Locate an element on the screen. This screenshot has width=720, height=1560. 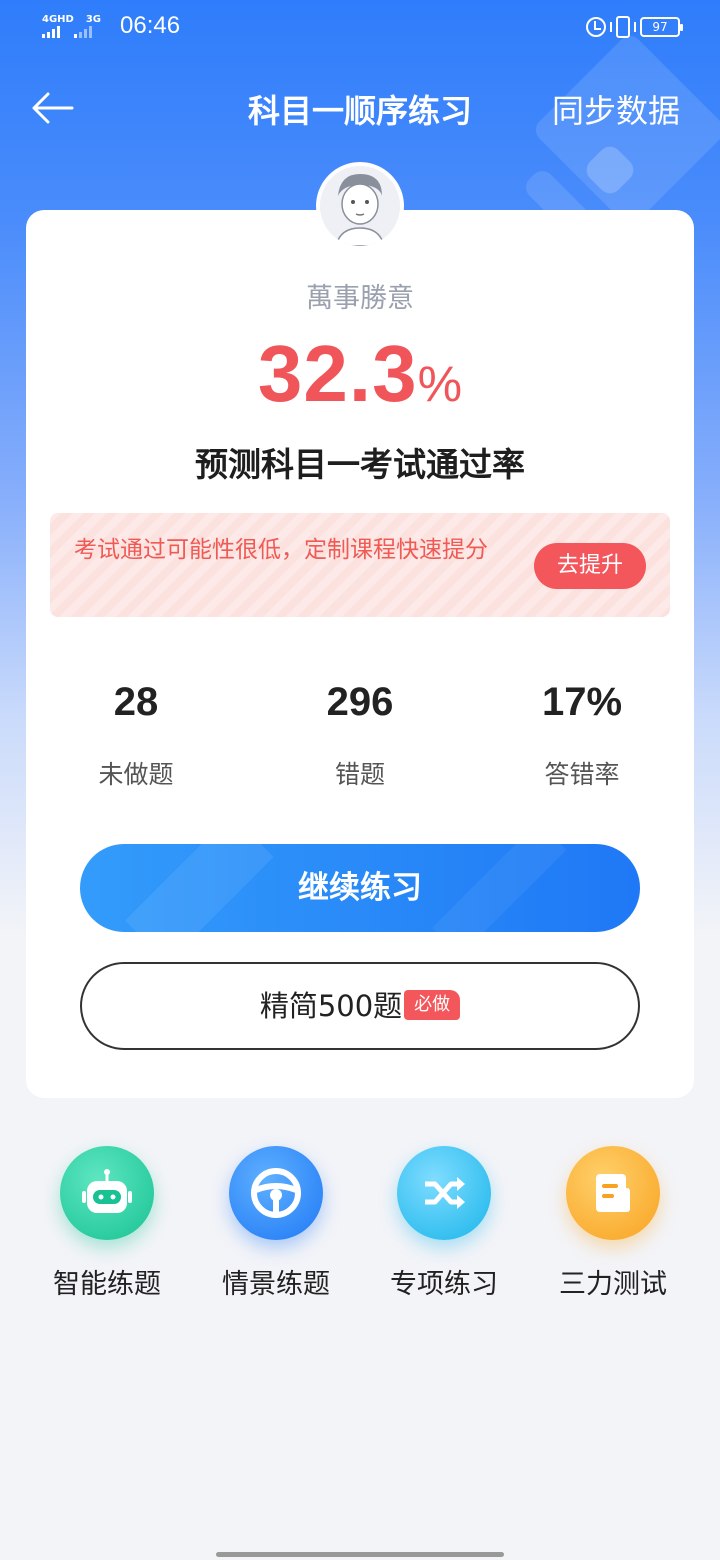
network-type-1: 4GHD is located at coordinates (58, 19).